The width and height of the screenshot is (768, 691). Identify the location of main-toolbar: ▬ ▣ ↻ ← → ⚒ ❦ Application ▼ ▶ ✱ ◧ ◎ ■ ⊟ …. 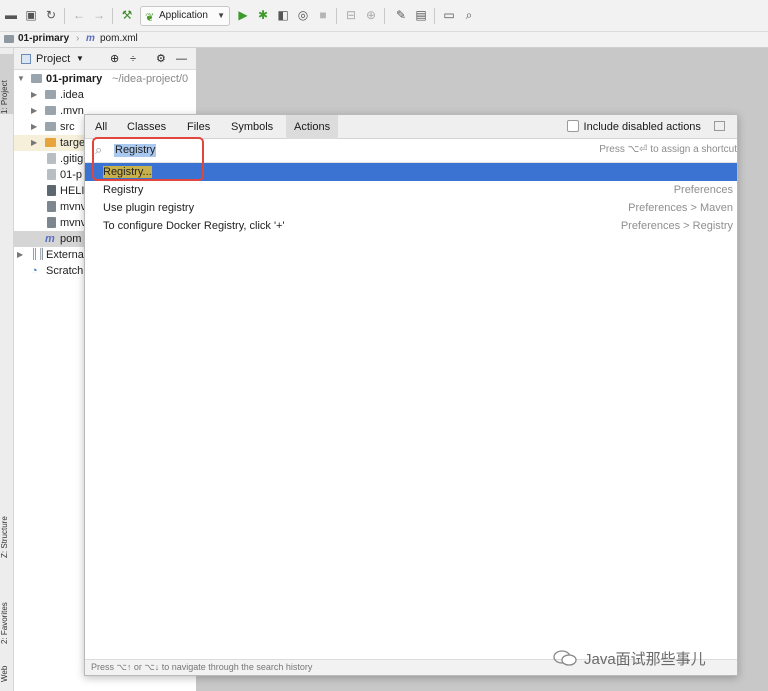
(384, 16).